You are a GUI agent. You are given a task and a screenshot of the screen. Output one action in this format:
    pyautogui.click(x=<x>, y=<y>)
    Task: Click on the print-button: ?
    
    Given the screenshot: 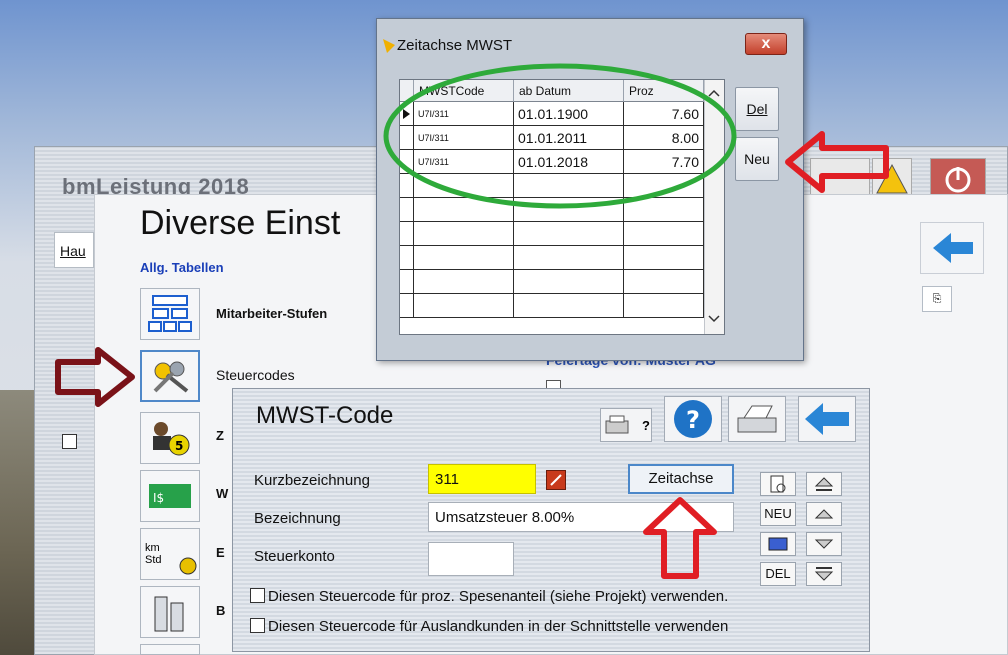 What is the action you would take?
    pyautogui.click(x=626, y=425)
    